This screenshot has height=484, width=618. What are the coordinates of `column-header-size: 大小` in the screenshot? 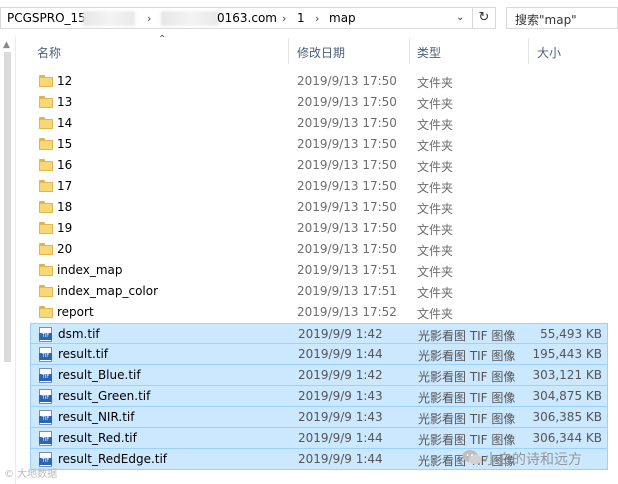 It's located at (549, 52).